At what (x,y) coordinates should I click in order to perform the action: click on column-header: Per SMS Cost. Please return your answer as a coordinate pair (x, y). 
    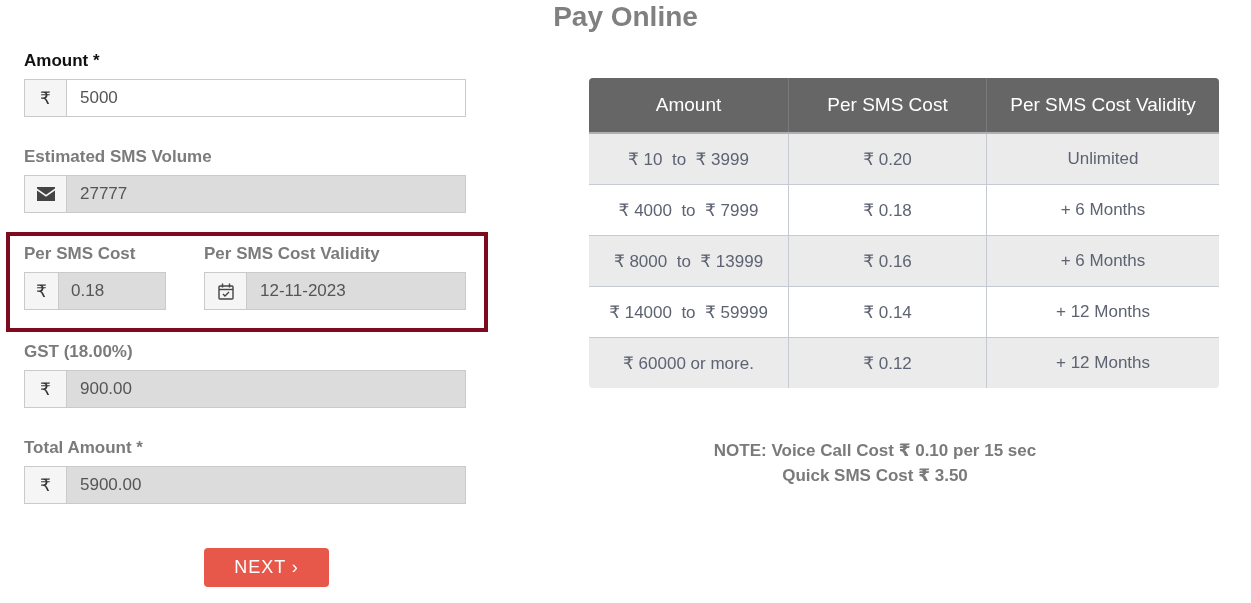
    Looking at the image, I should click on (887, 105).